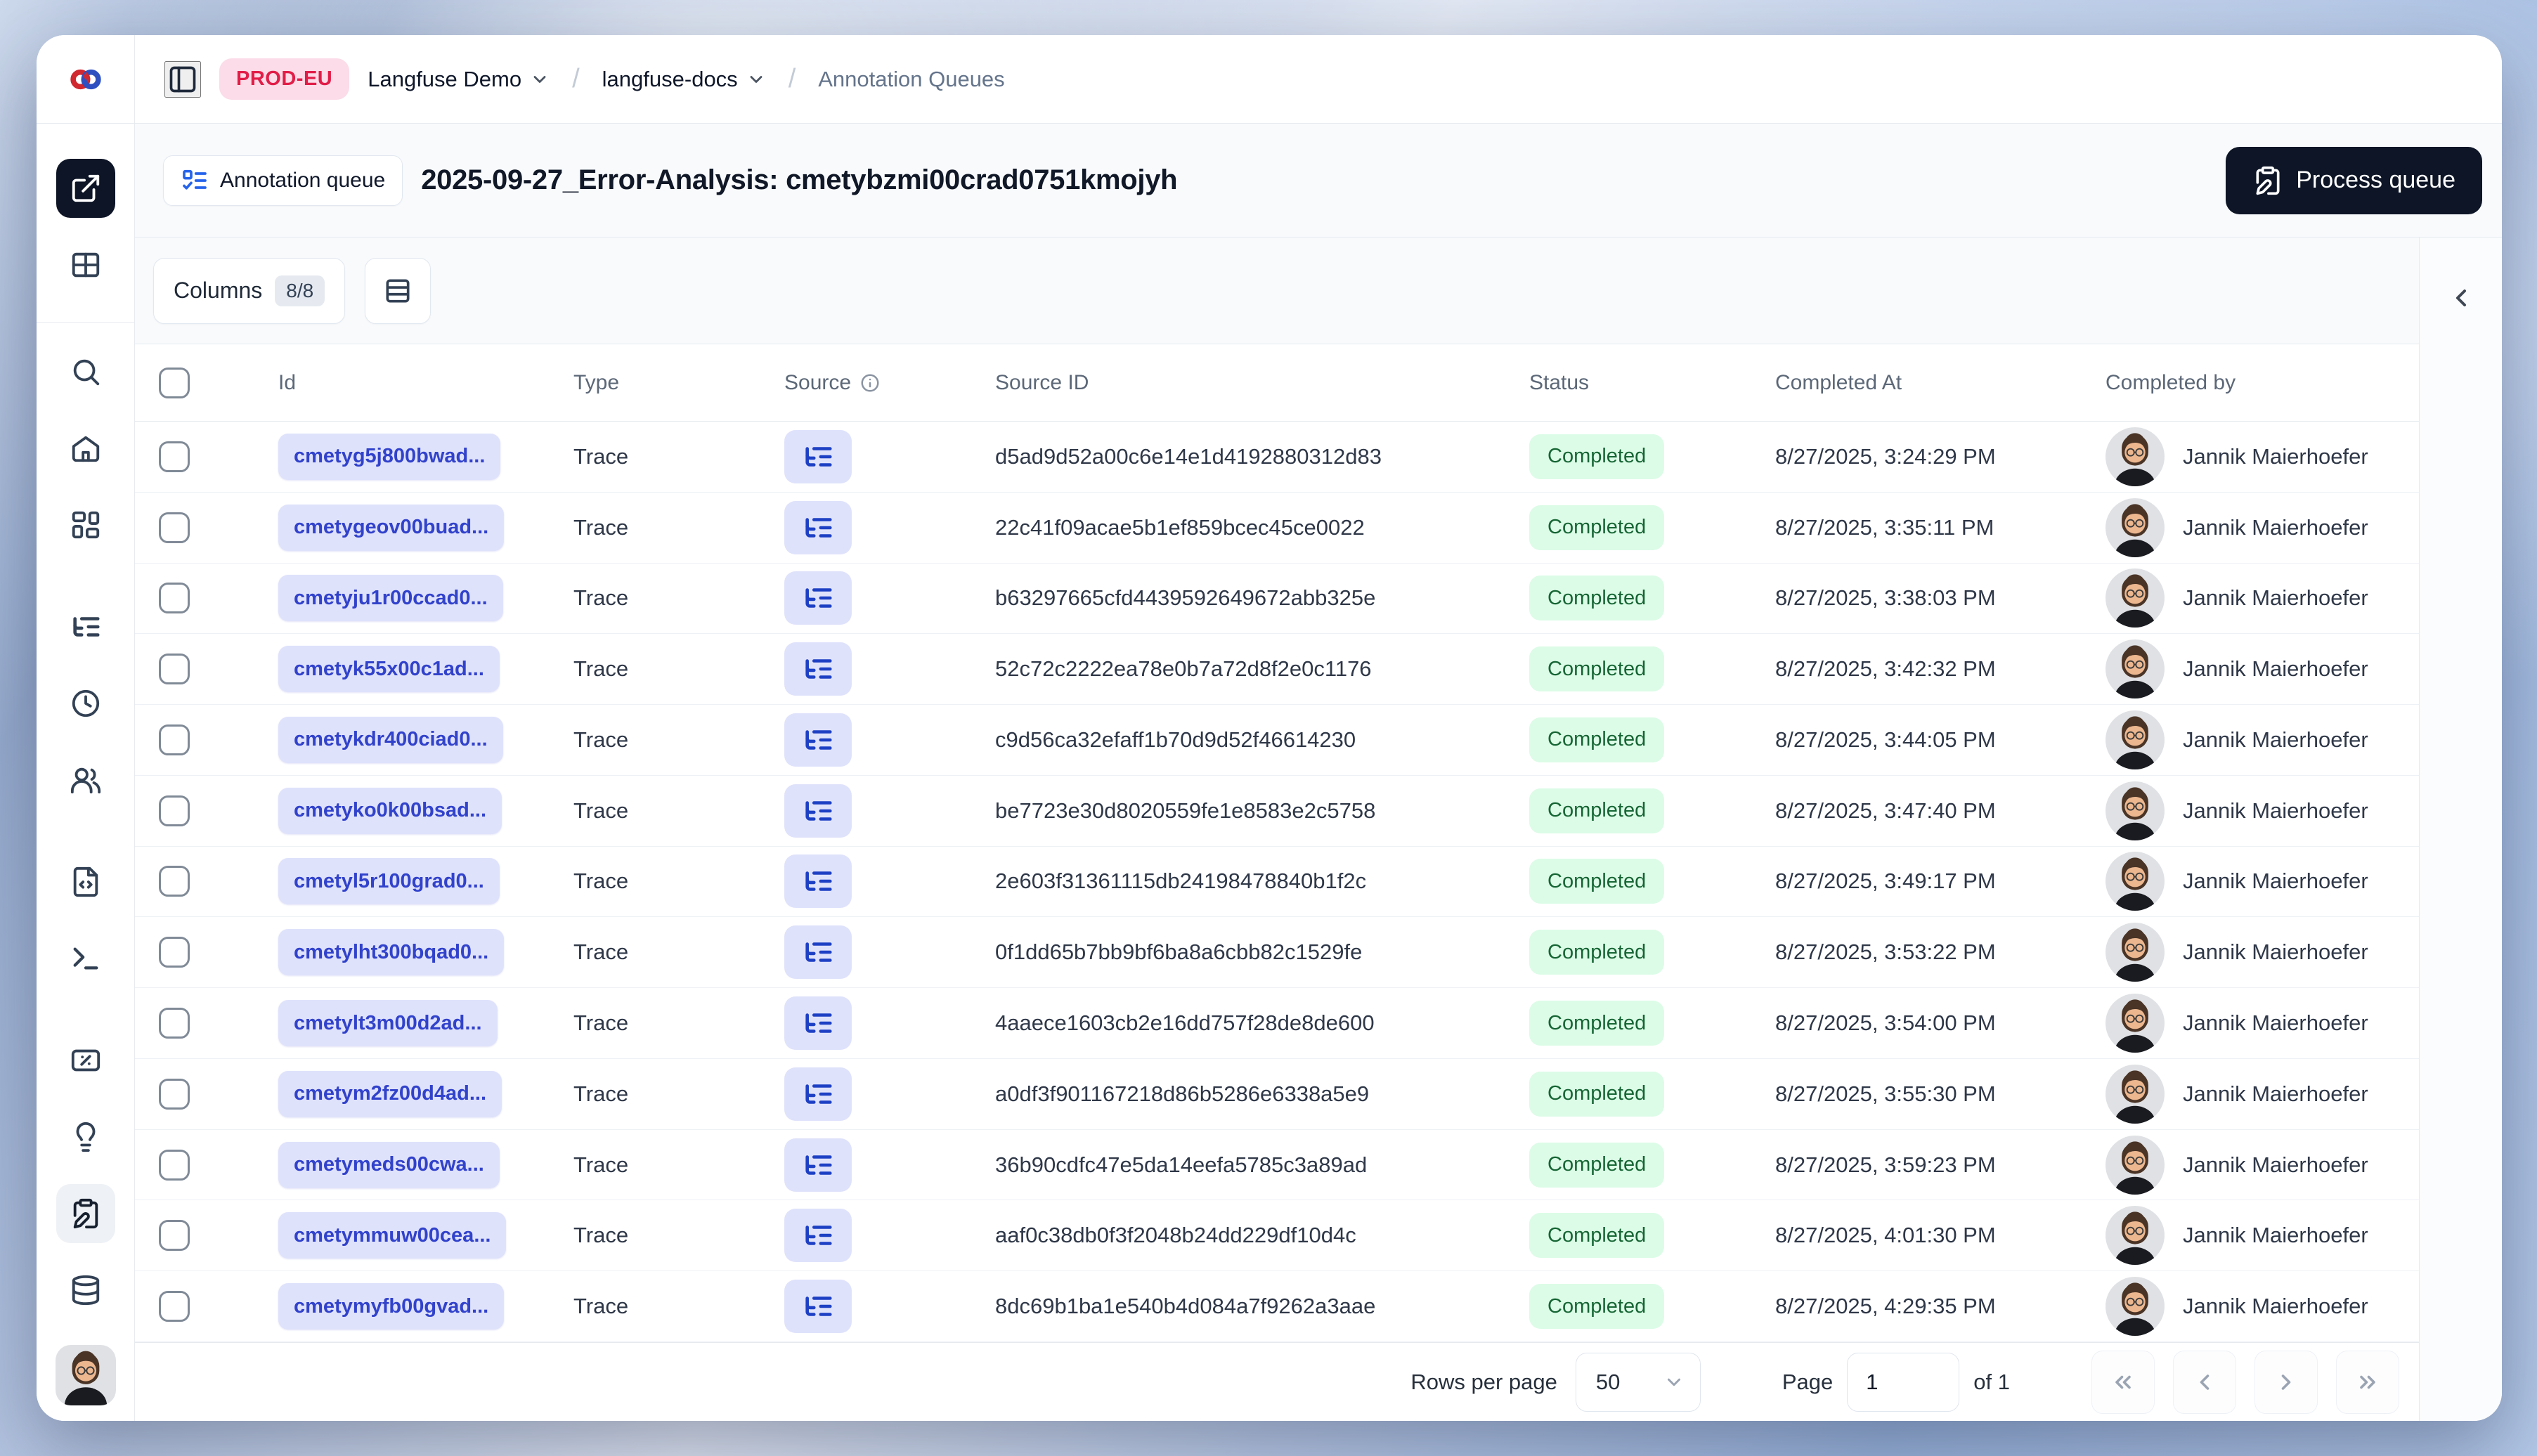 This screenshot has height=1456, width=2537. I want to click on breadcrumb-page-label: Annotation Queues, so click(912, 79).